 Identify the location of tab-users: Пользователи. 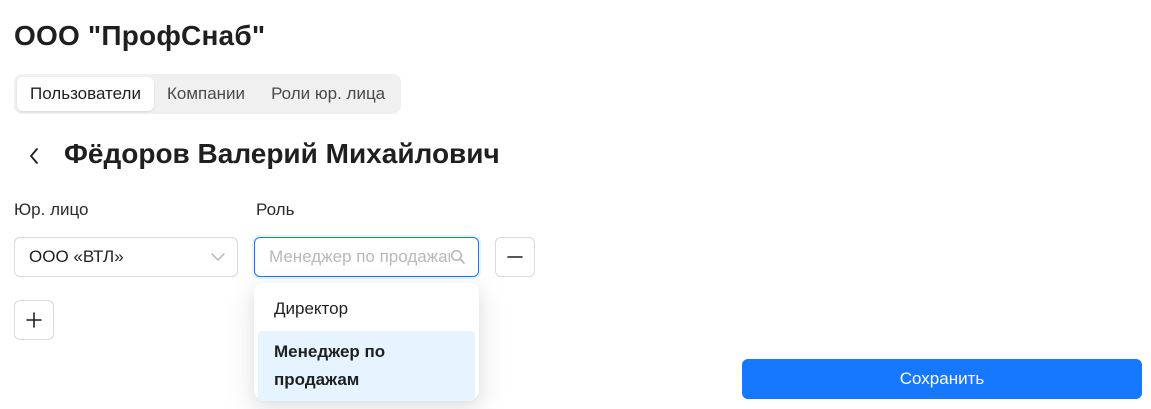
(85, 94).